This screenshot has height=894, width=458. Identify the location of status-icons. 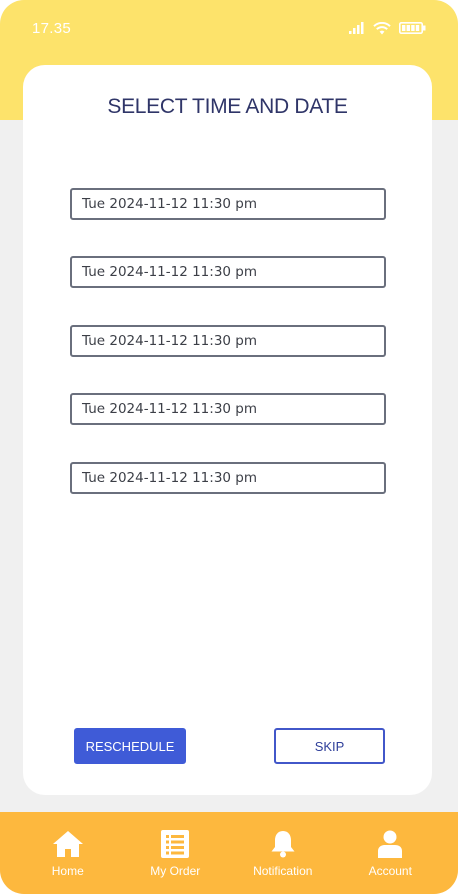
(387, 28).